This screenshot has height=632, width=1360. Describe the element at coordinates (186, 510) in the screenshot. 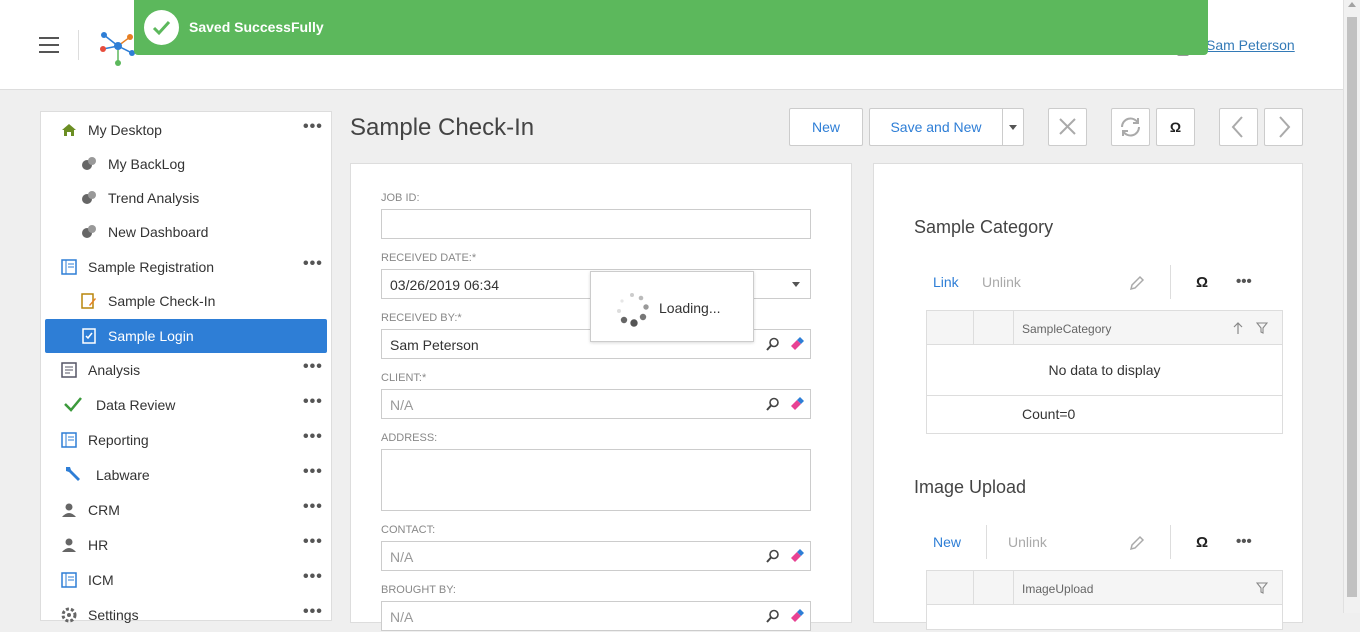

I see `sidebar-item-crm: CRM •••` at that location.